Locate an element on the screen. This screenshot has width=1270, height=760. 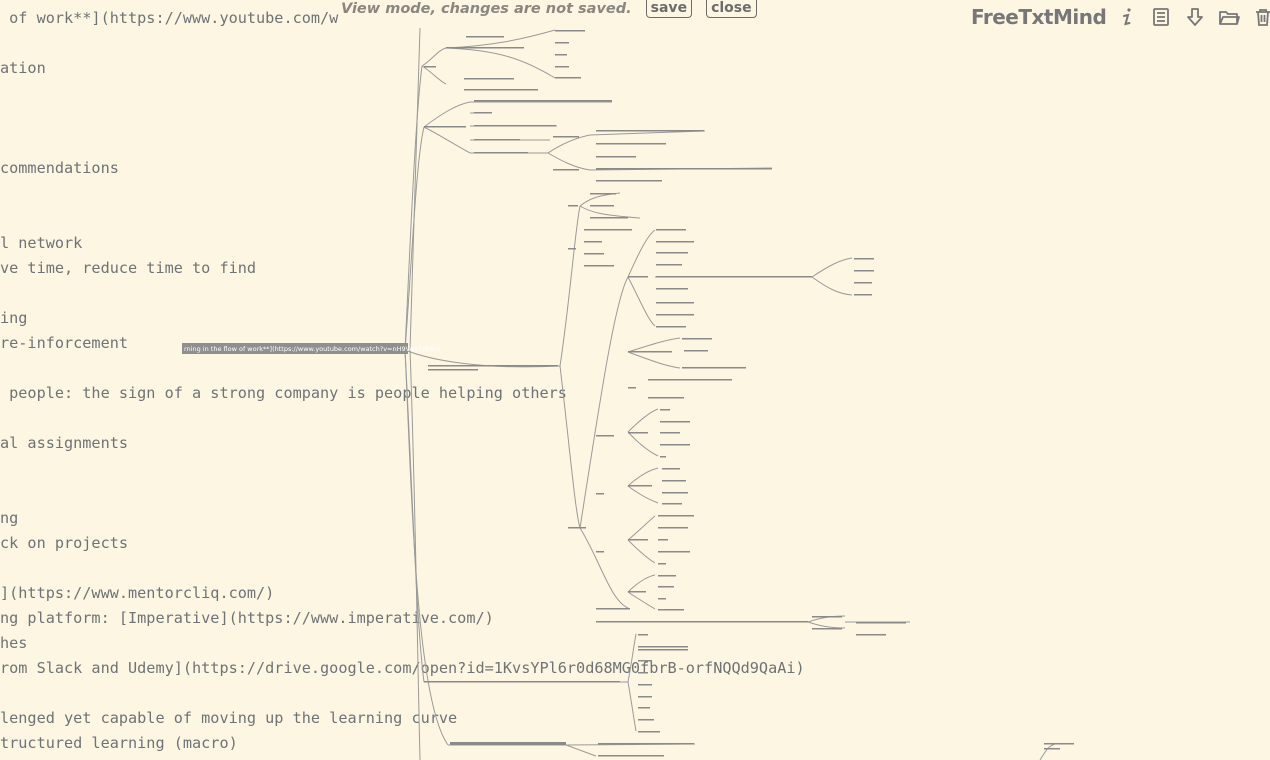
editor-line: ing is located at coordinates (14, 318).